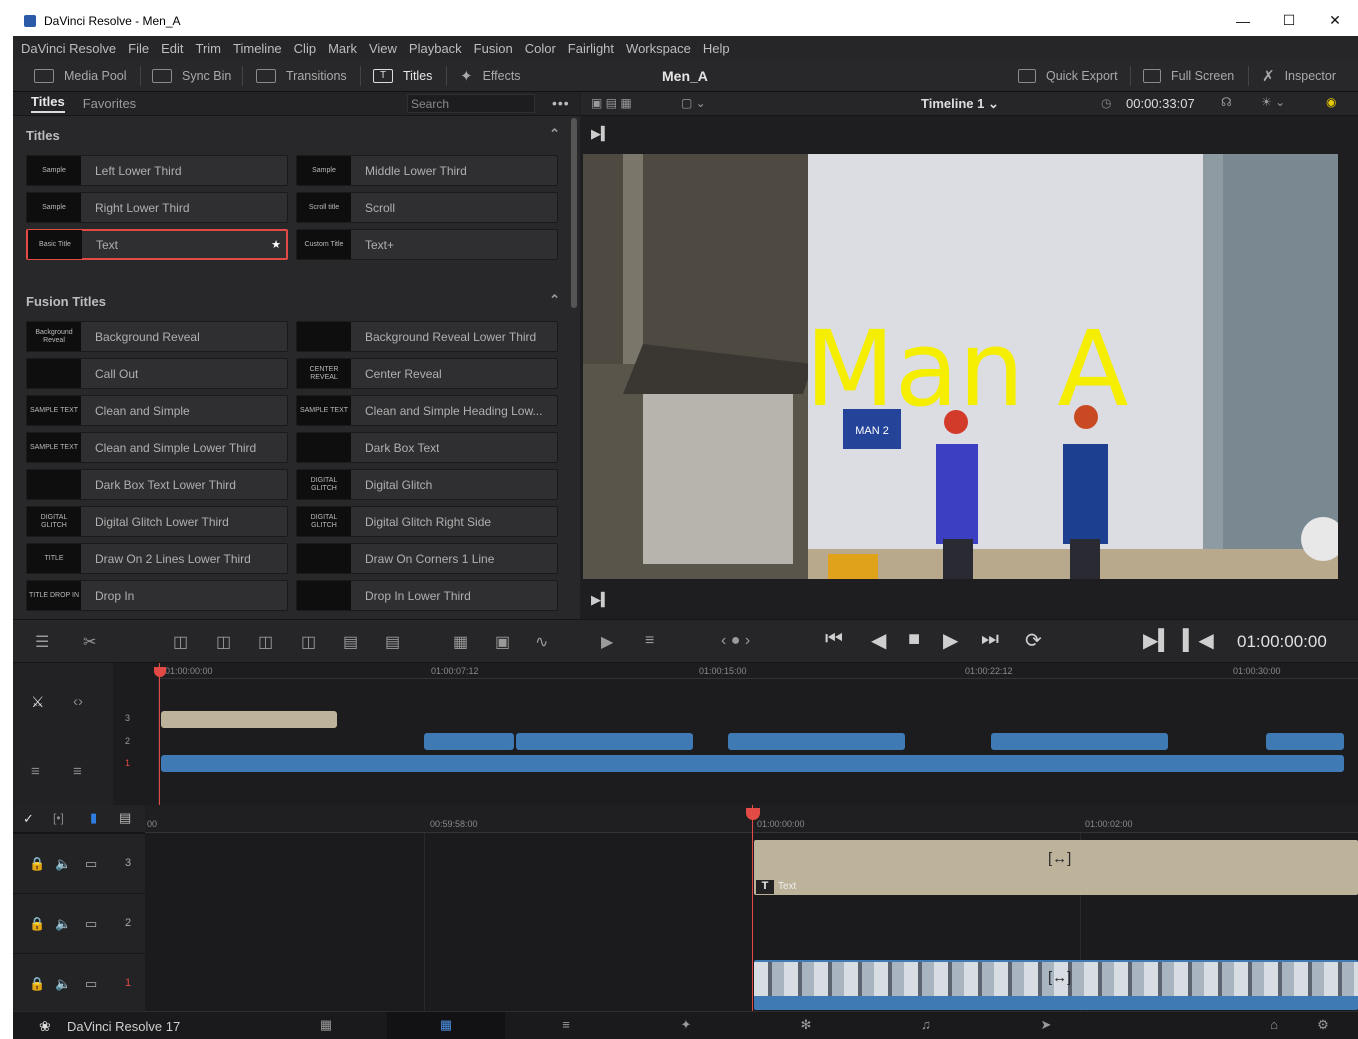  Describe the element at coordinates (342, 48) in the screenshot. I see `menu-mark: Mark` at that location.